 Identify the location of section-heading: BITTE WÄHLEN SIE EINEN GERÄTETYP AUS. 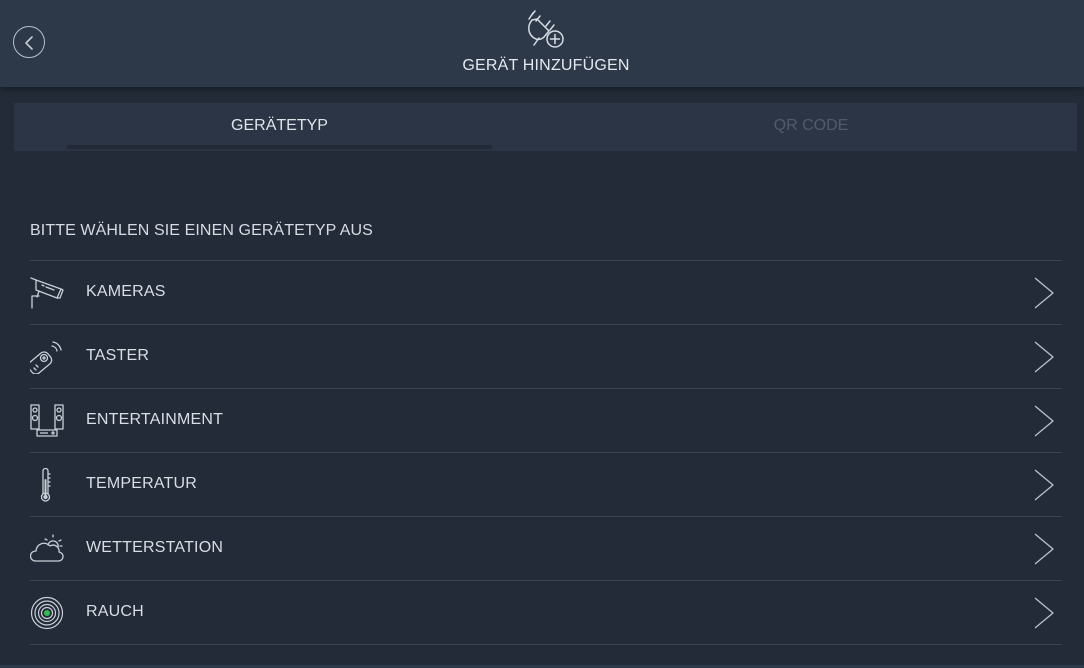
(201, 230).